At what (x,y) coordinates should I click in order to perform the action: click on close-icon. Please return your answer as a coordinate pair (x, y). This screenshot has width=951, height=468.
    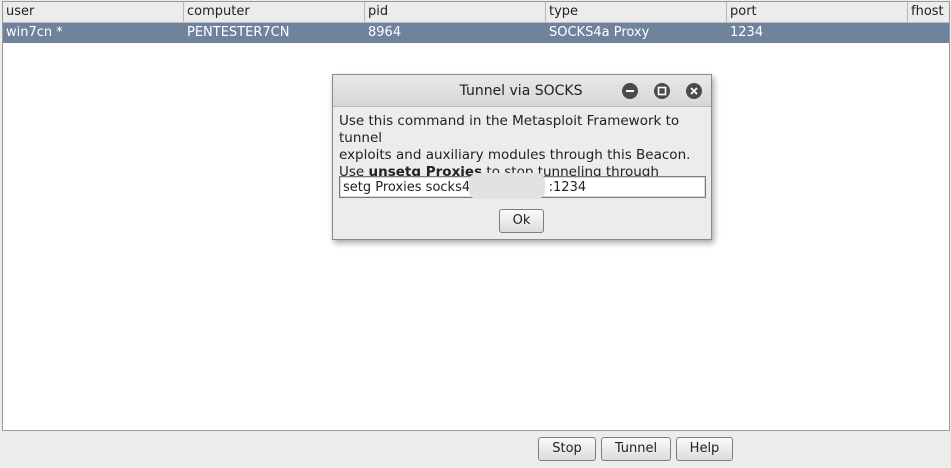
    Looking at the image, I should click on (694, 91).